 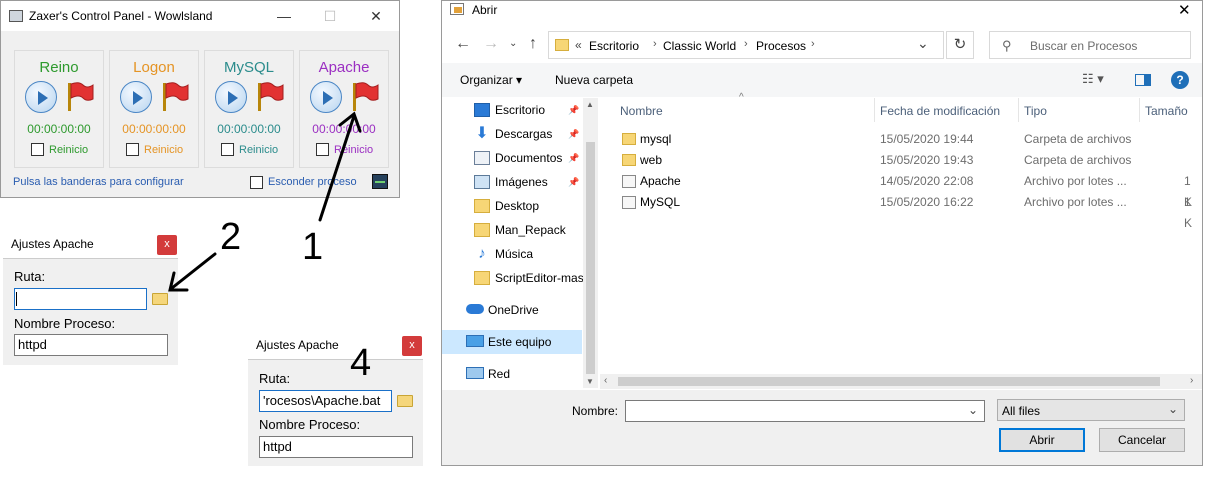 I want to click on breadcrumb-item: Procesos, so click(x=781, y=46).